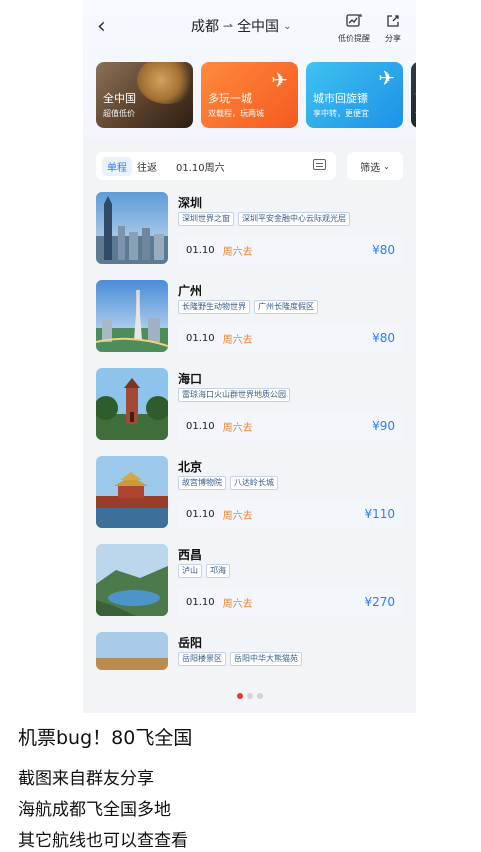  Describe the element at coordinates (341, 113) in the screenshot. I see `promo-subtitle: 享中转，更便宜` at that location.